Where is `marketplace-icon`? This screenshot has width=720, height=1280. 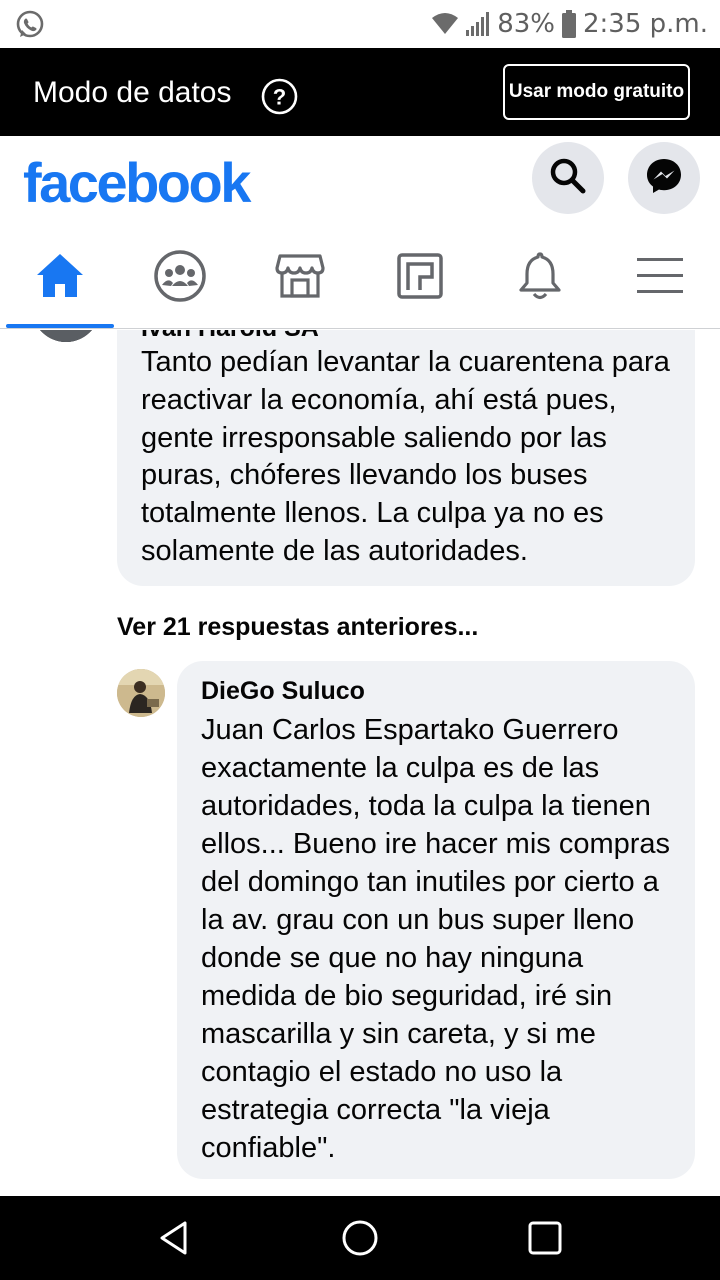
marketplace-icon is located at coordinates (300, 278).